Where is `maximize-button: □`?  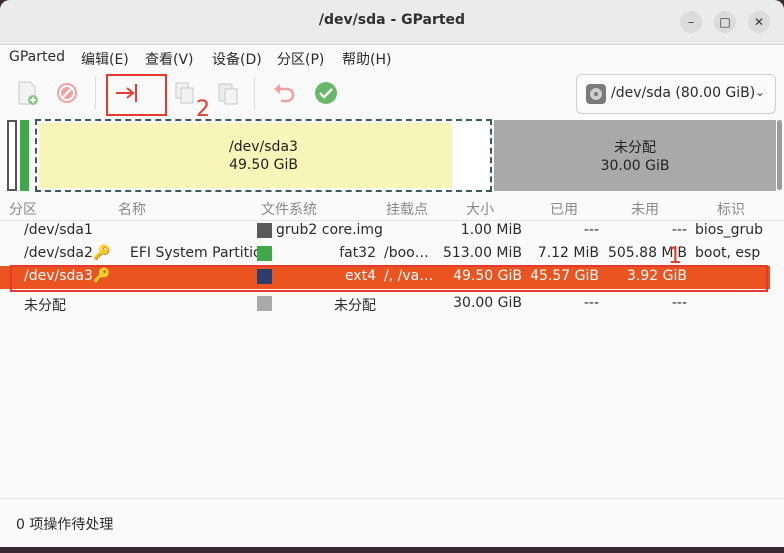
maximize-button: □ is located at coordinates (725, 22).